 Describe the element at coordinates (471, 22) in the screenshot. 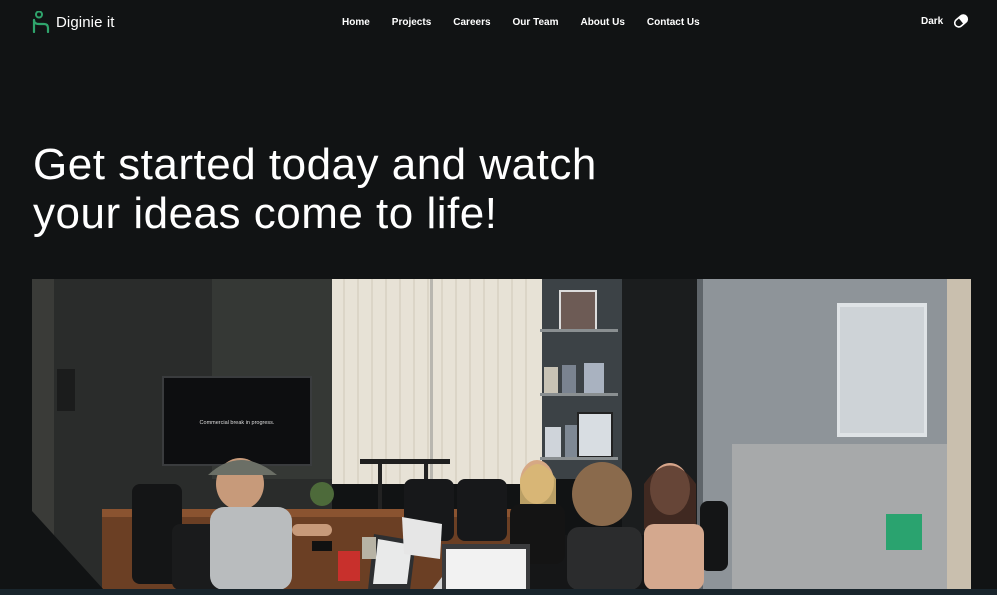

I see `nav-careers: Careers` at that location.